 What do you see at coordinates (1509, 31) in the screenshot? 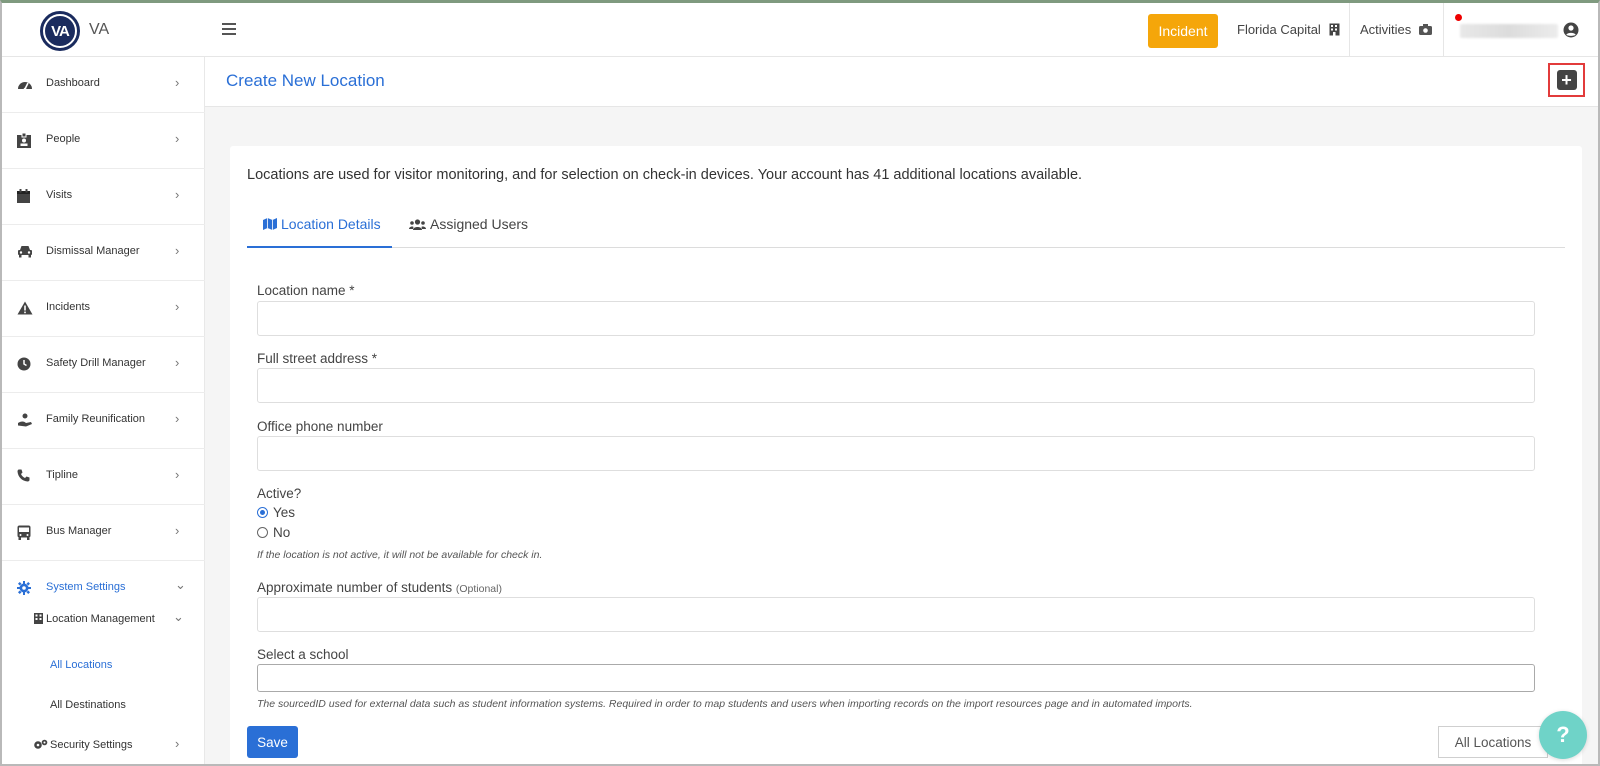
I see `user-name` at bounding box center [1509, 31].